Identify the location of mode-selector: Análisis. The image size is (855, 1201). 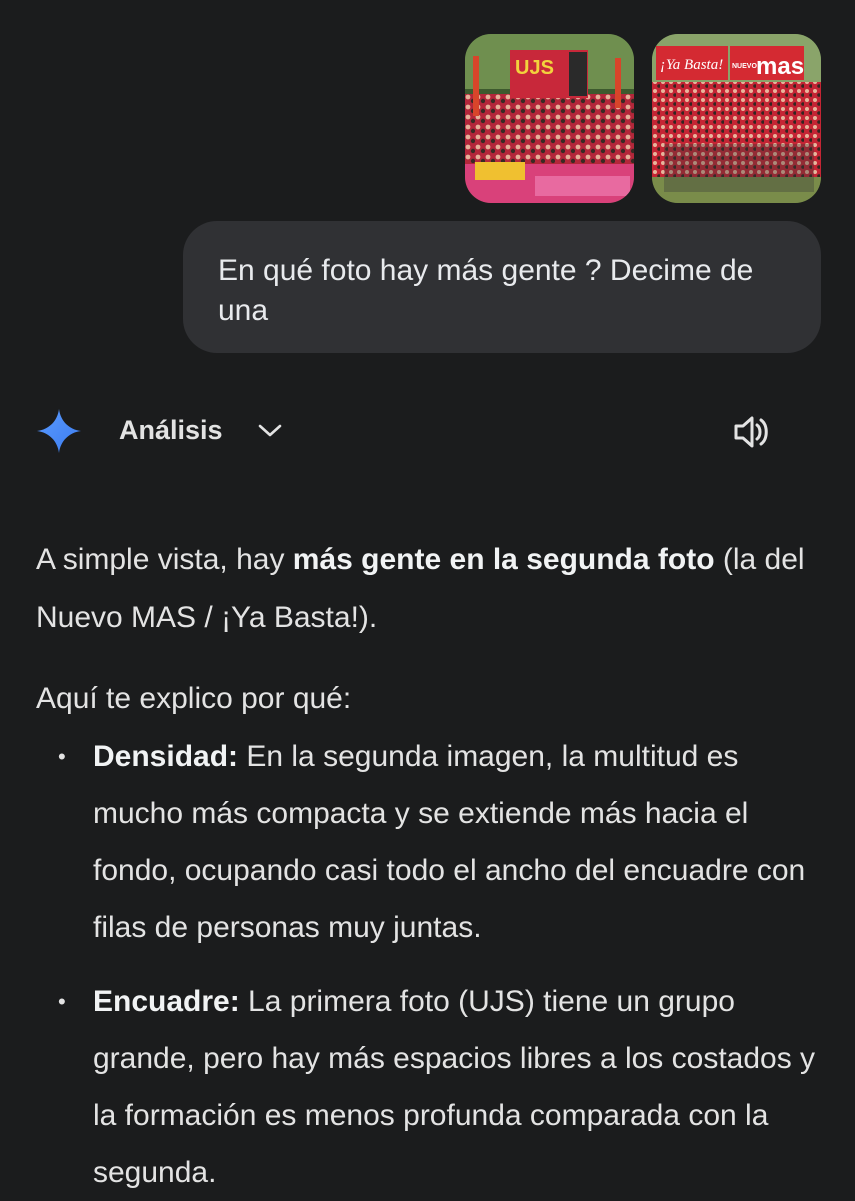
(201, 430).